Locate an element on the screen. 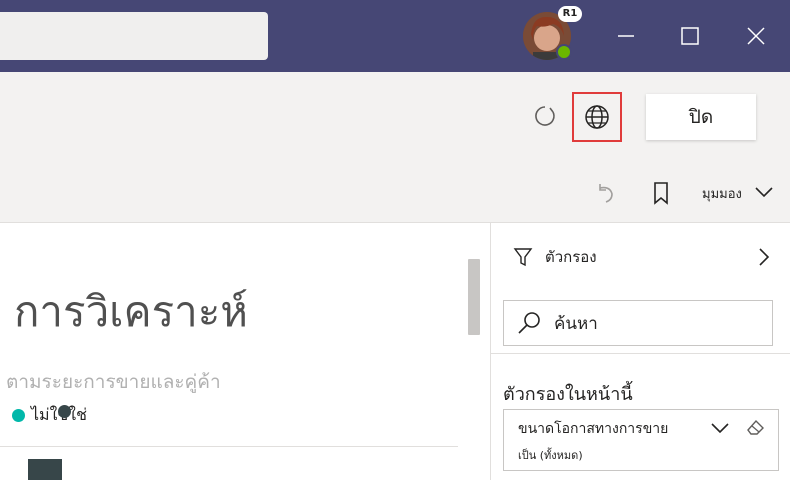 This screenshot has width=790, height=480. bookmark-button is located at coordinates (661, 193).